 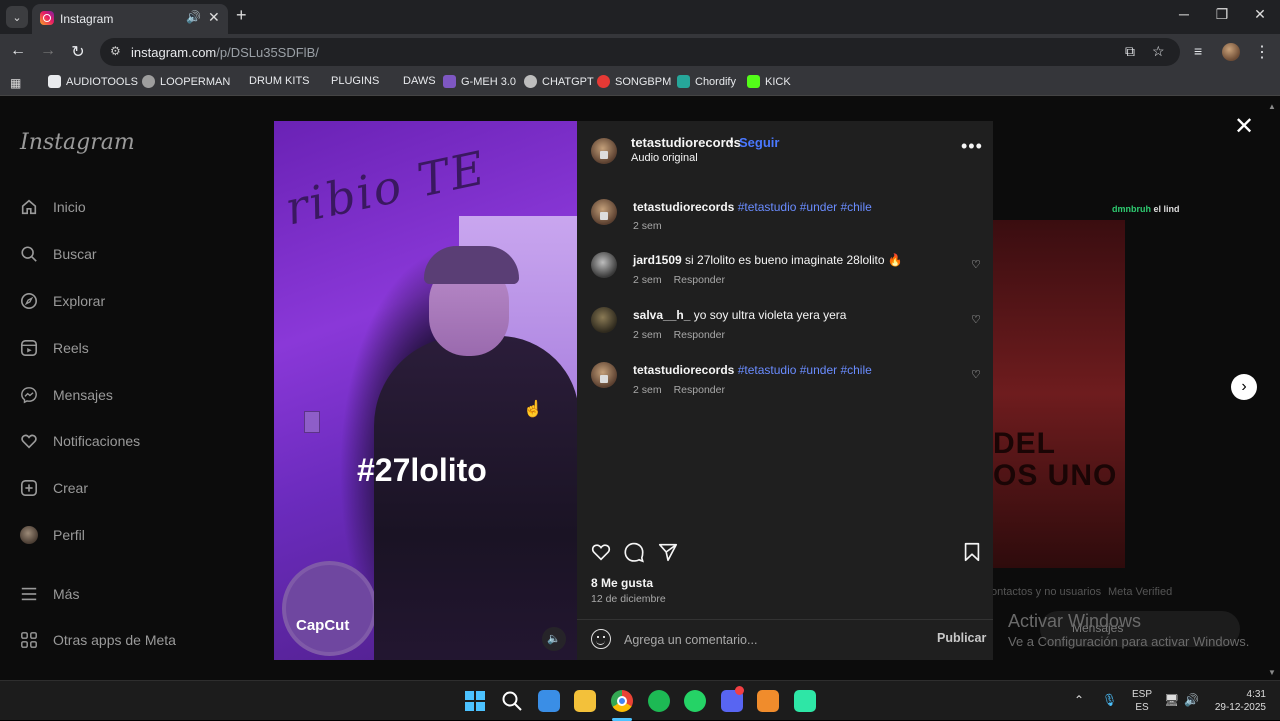 I want to click on site-info-icon: ⚙, so click(x=115, y=51).